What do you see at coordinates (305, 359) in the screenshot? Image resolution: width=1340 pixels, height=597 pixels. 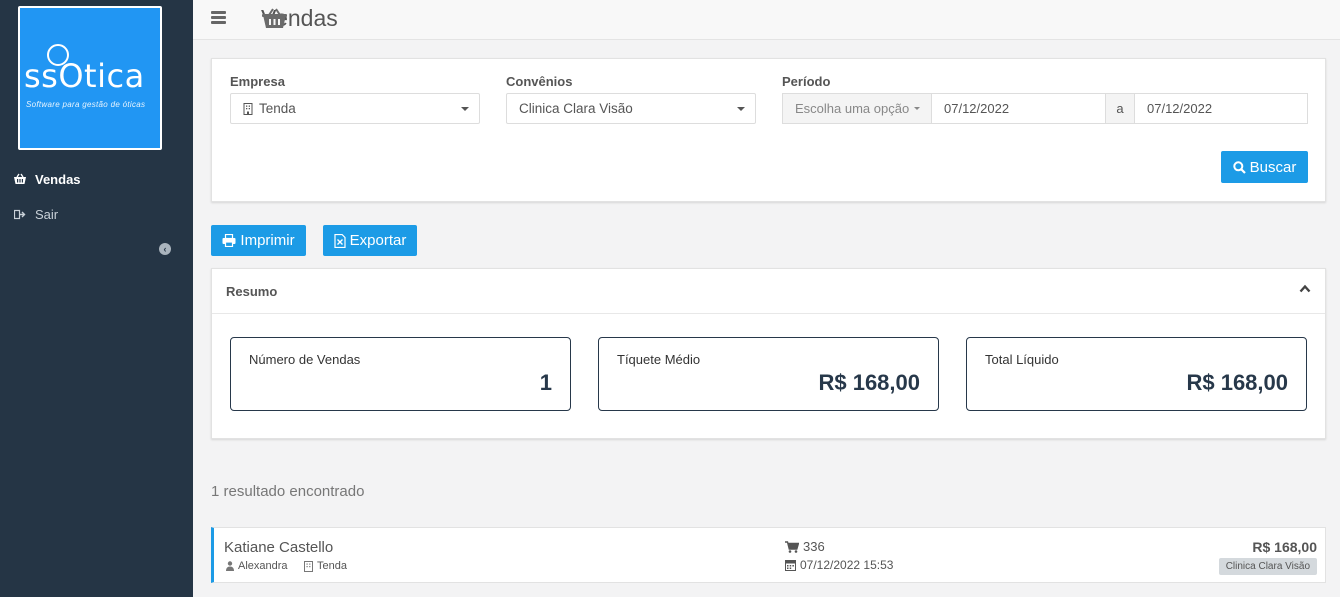 I see `stat-label: Número de Vendas` at bounding box center [305, 359].